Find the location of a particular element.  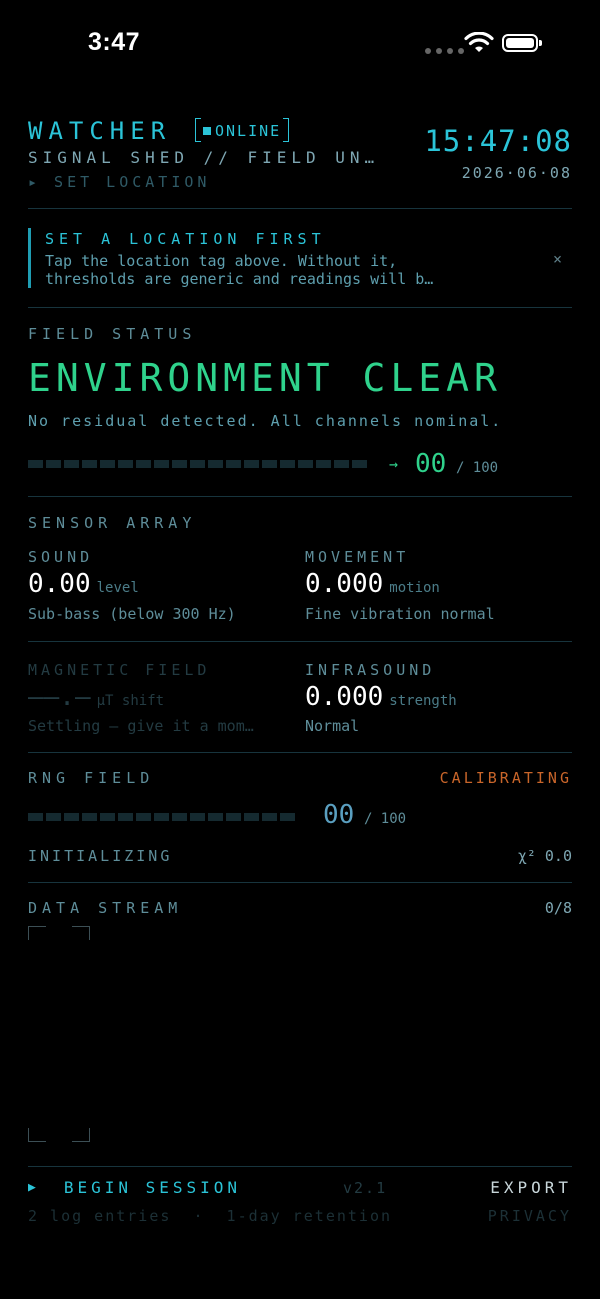

infrasound-value: 0.000 is located at coordinates (344, 697).